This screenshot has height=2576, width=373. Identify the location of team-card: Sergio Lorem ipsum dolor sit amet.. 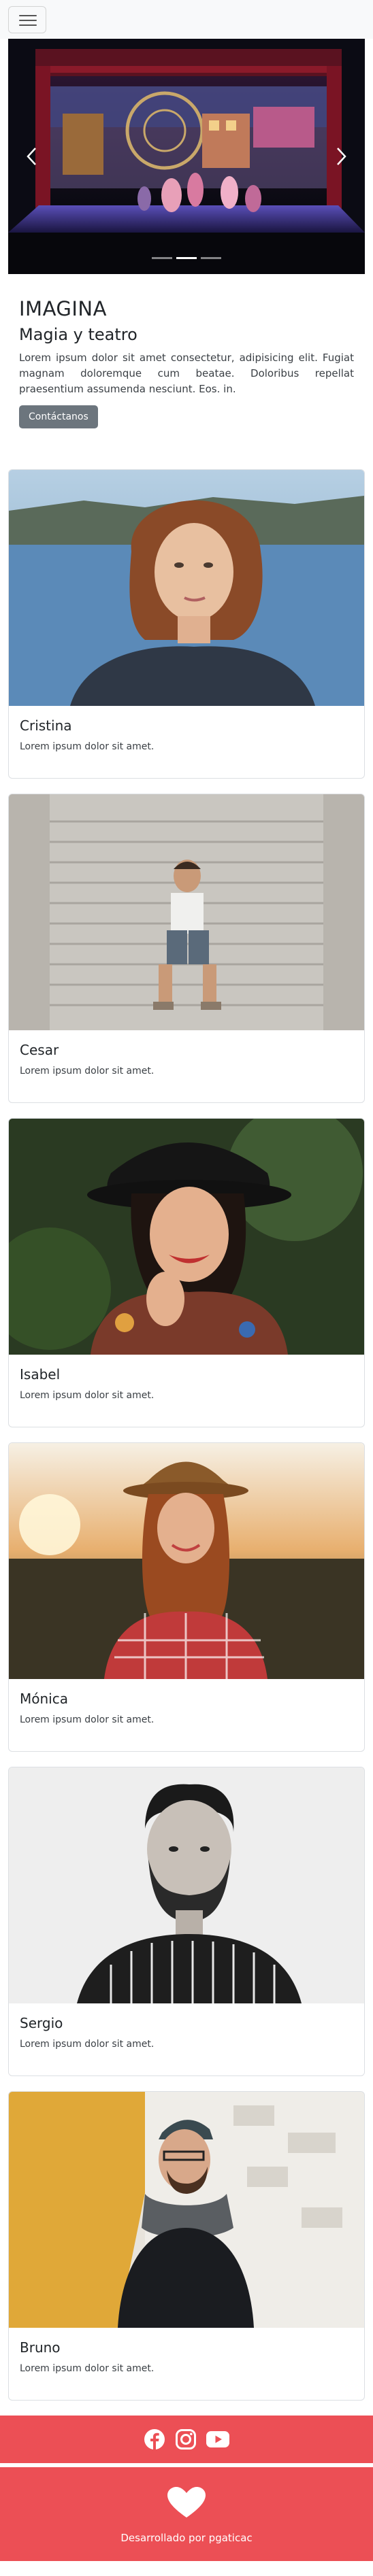
(186, 1921).